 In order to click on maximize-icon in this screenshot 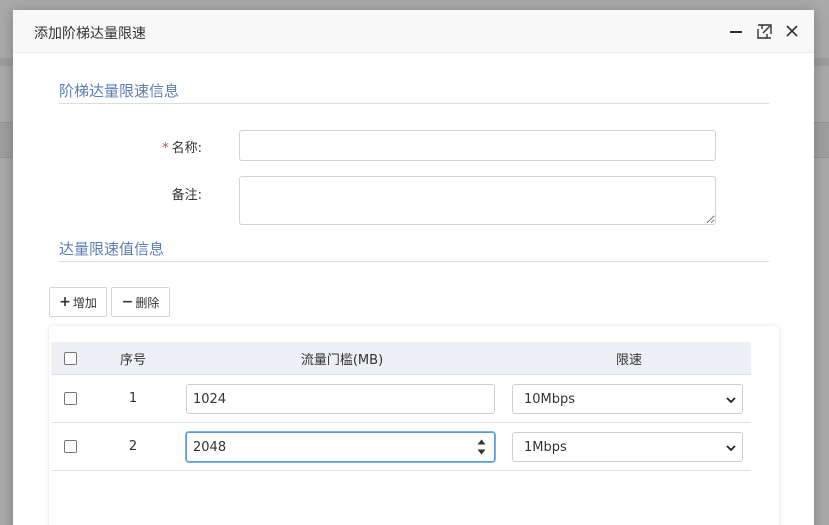, I will do `click(764, 31)`.